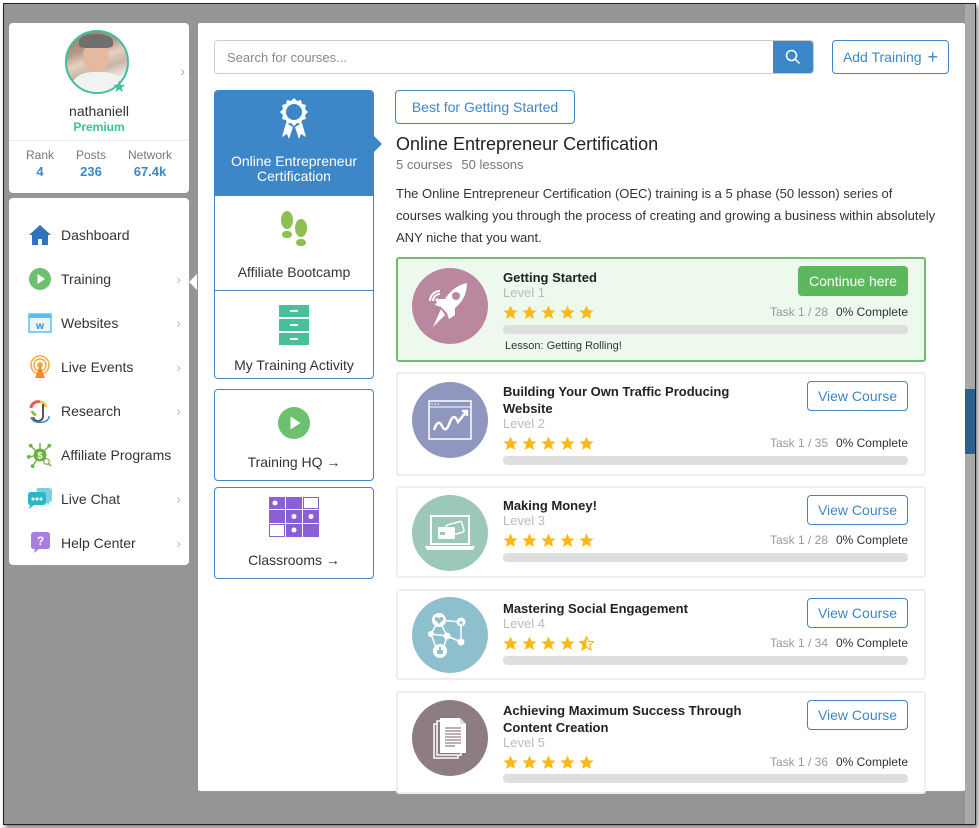  Describe the element at coordinates (485, 107) in the screenshot. I see `tag-best-for-getting-started: Best for Getting Started` at that location.